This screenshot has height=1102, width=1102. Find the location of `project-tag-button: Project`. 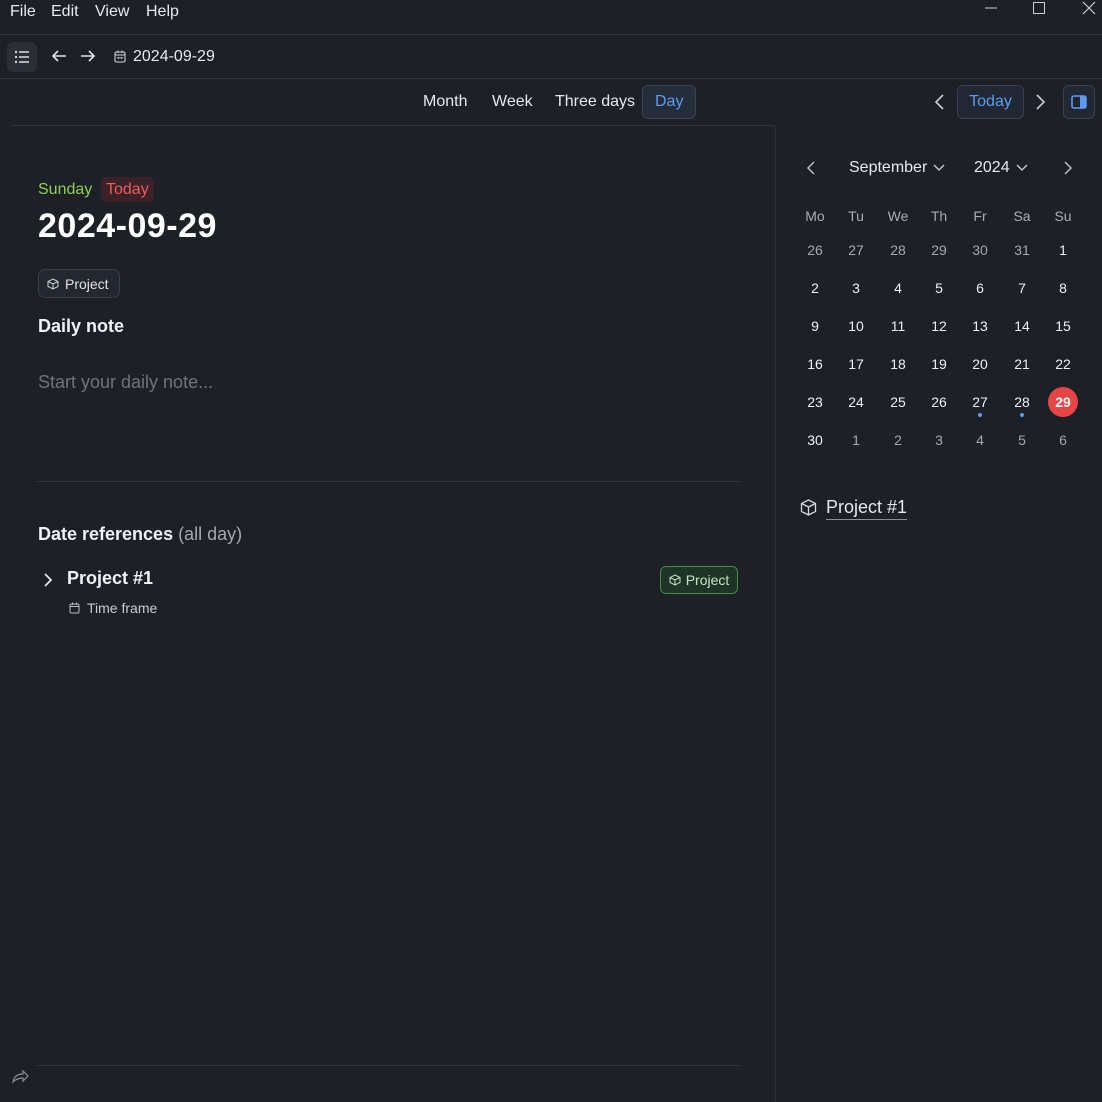

project-tag-button: Project is located at coordinates (79, 283).